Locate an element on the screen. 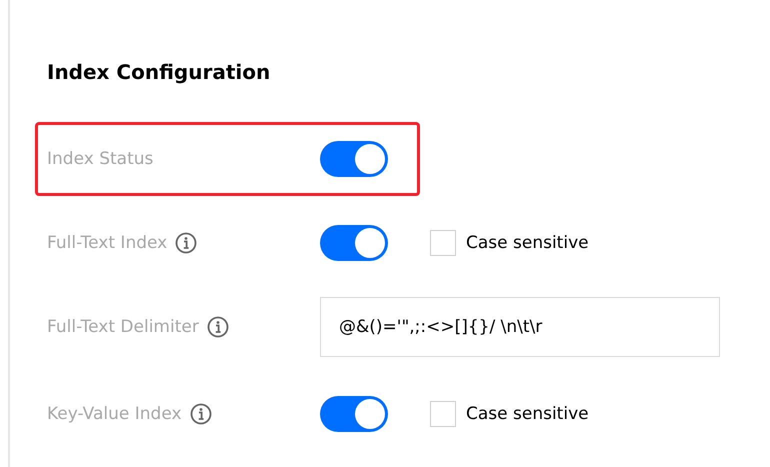  section-title: Index Configuration is located at coordinates (159, 72).